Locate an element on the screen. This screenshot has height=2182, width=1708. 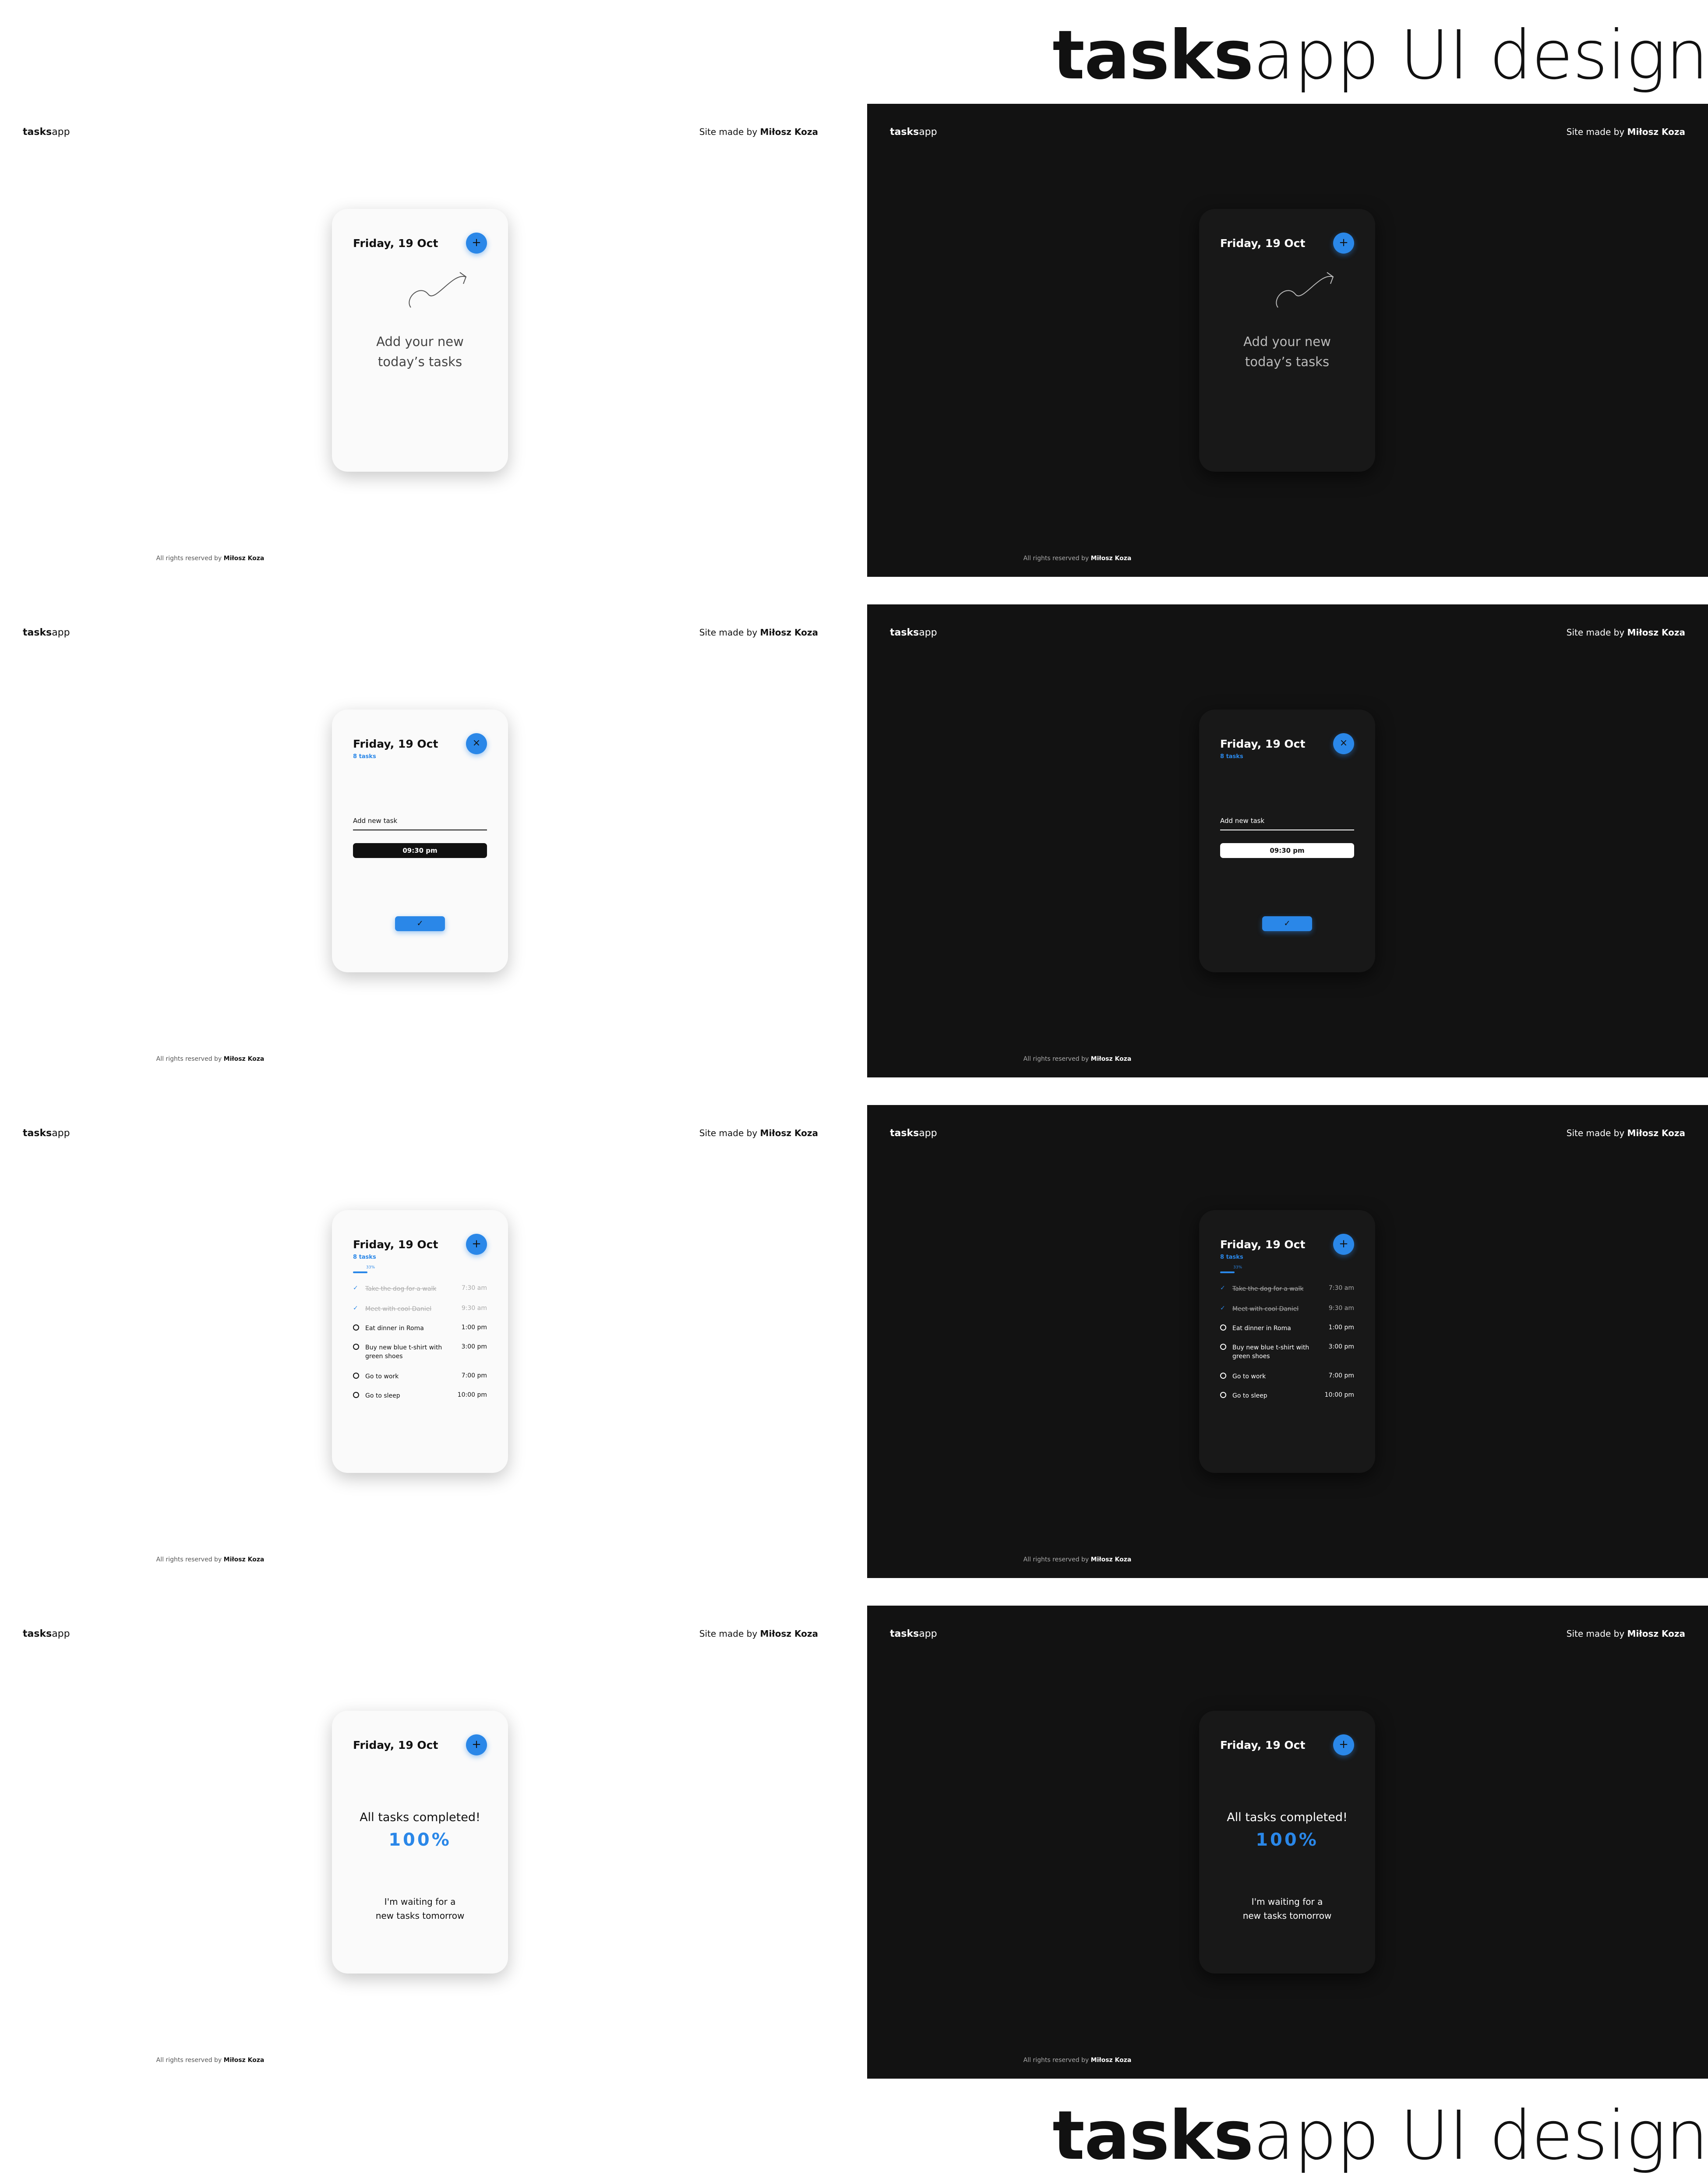
close-icon: × is located at coordinates (476, 744).